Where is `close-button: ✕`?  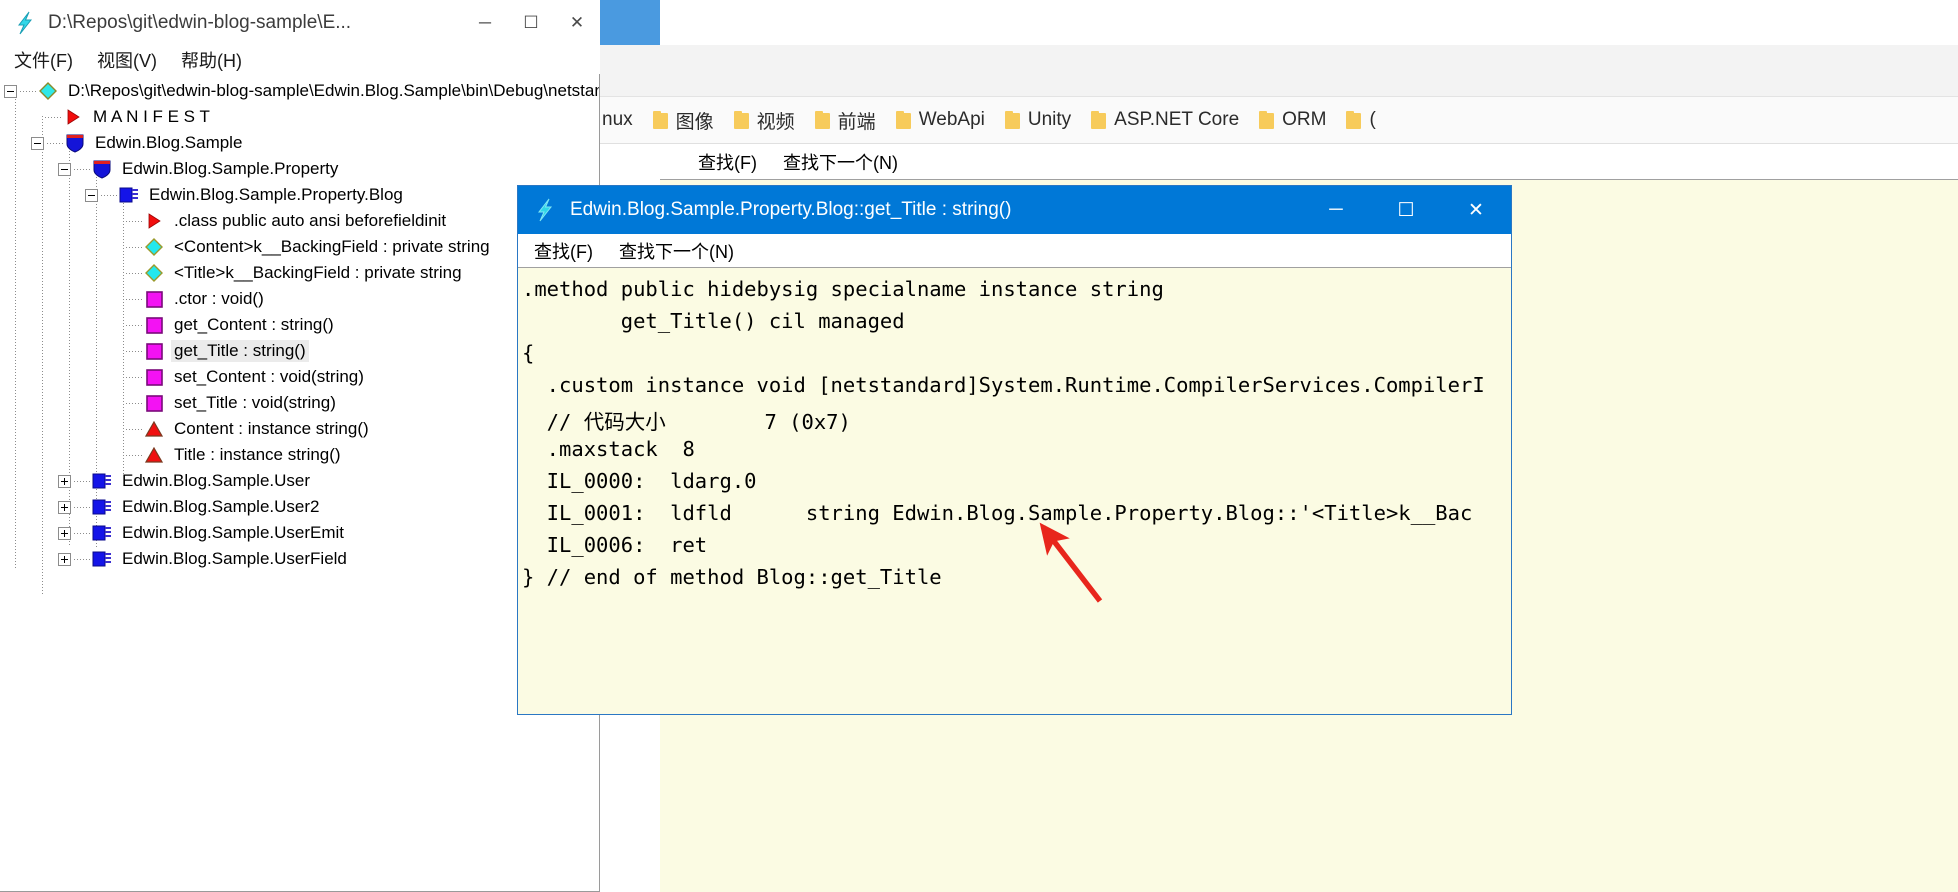 close-button: ✕ is located at coordinates (577, 23).